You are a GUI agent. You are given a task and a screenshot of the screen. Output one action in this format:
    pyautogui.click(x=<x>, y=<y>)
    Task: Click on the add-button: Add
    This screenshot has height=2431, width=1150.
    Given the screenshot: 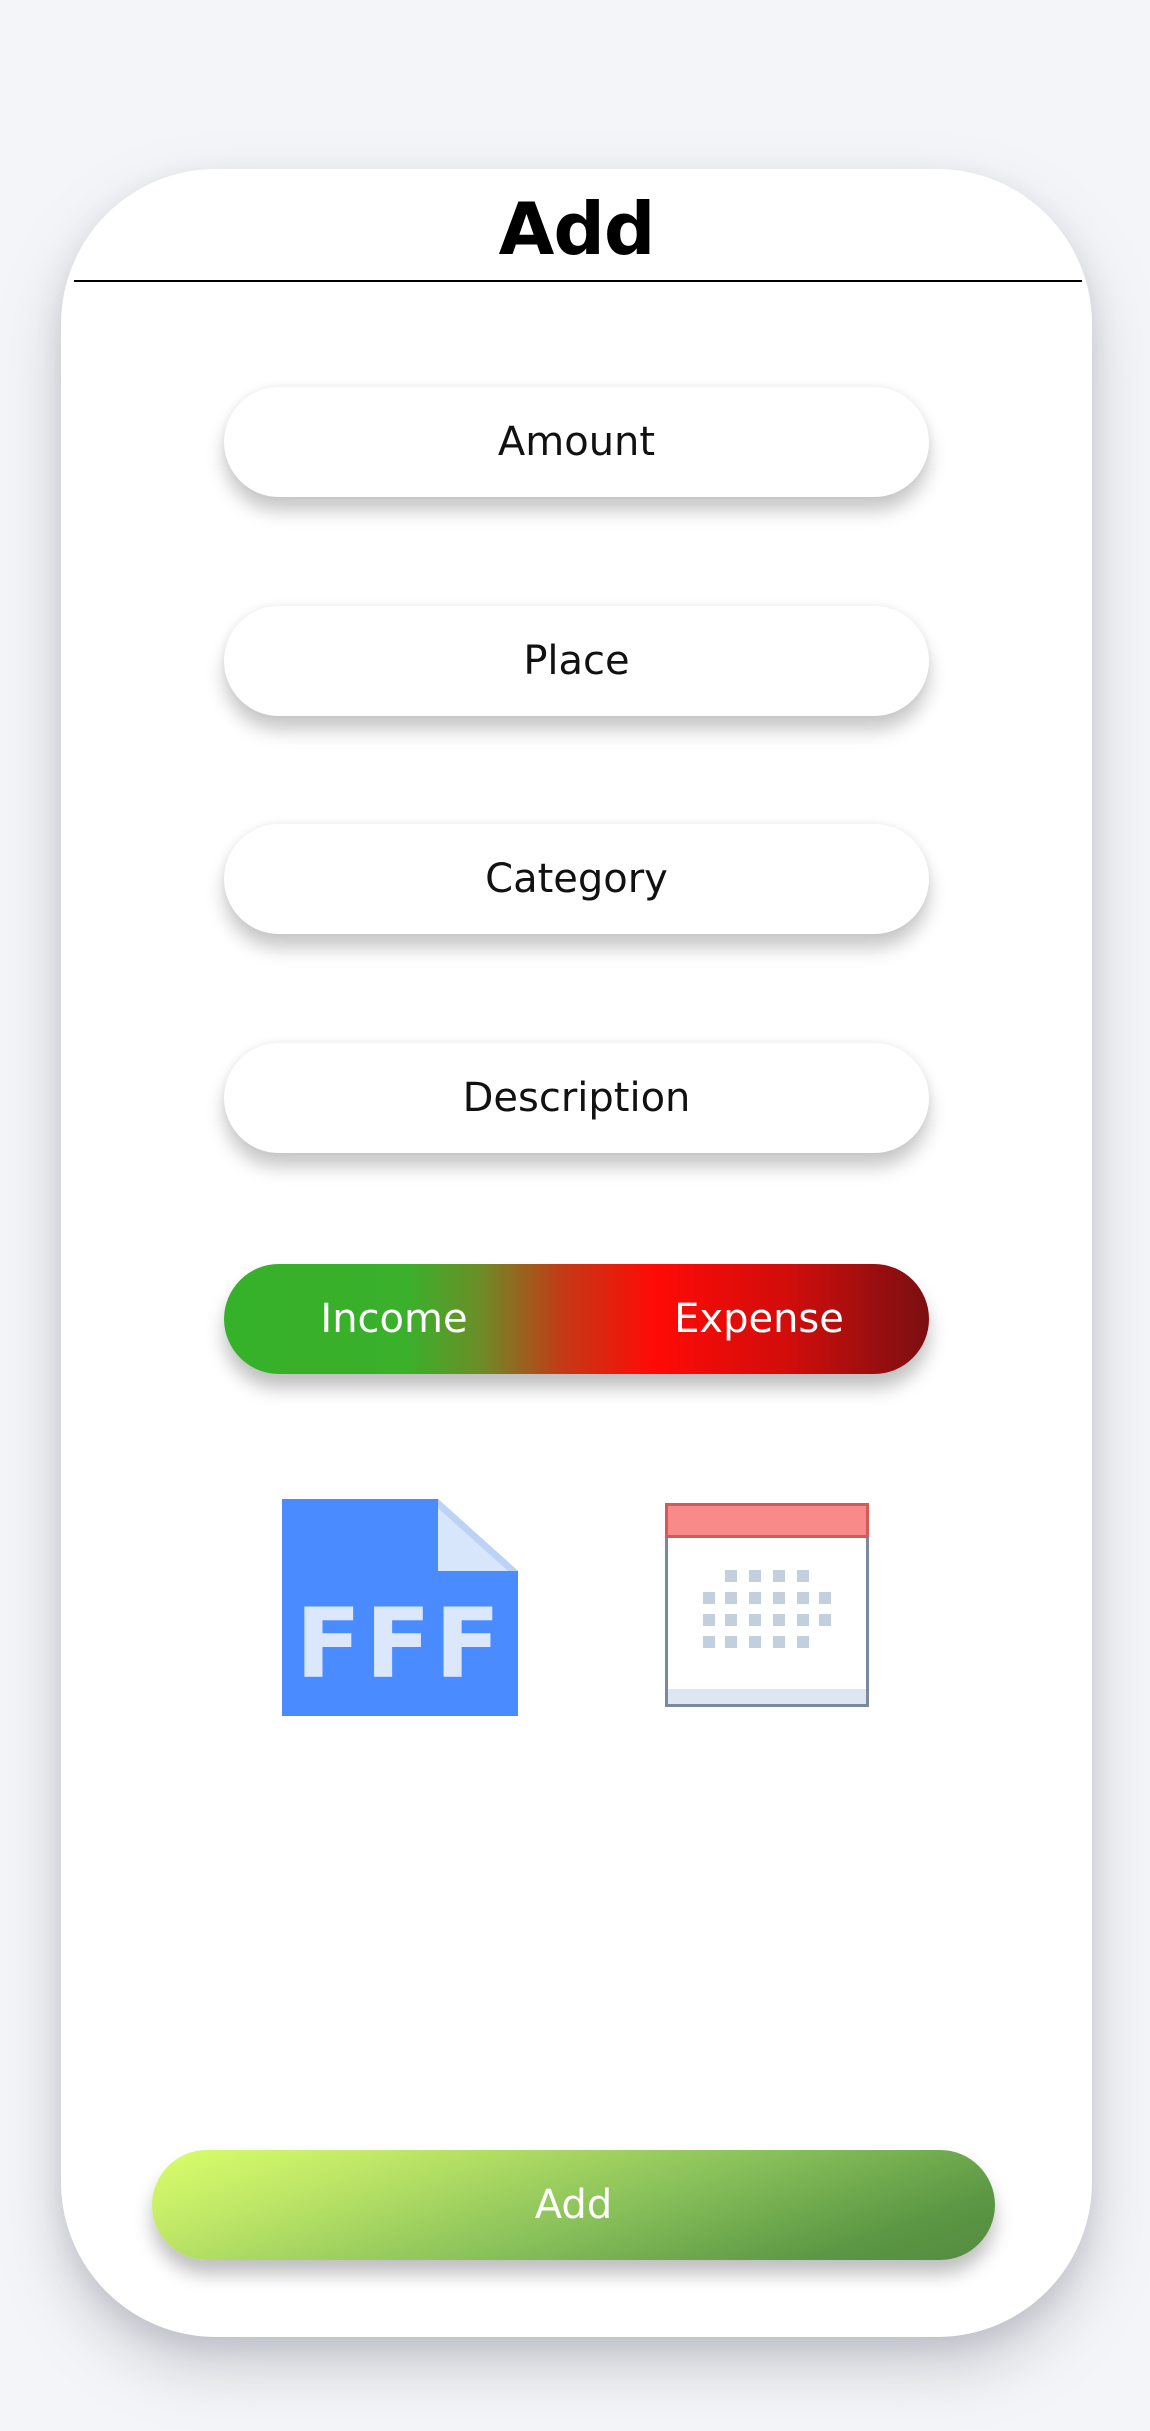 What is the action you would take?
    pyautogui.click(x=573, y=2205)
    